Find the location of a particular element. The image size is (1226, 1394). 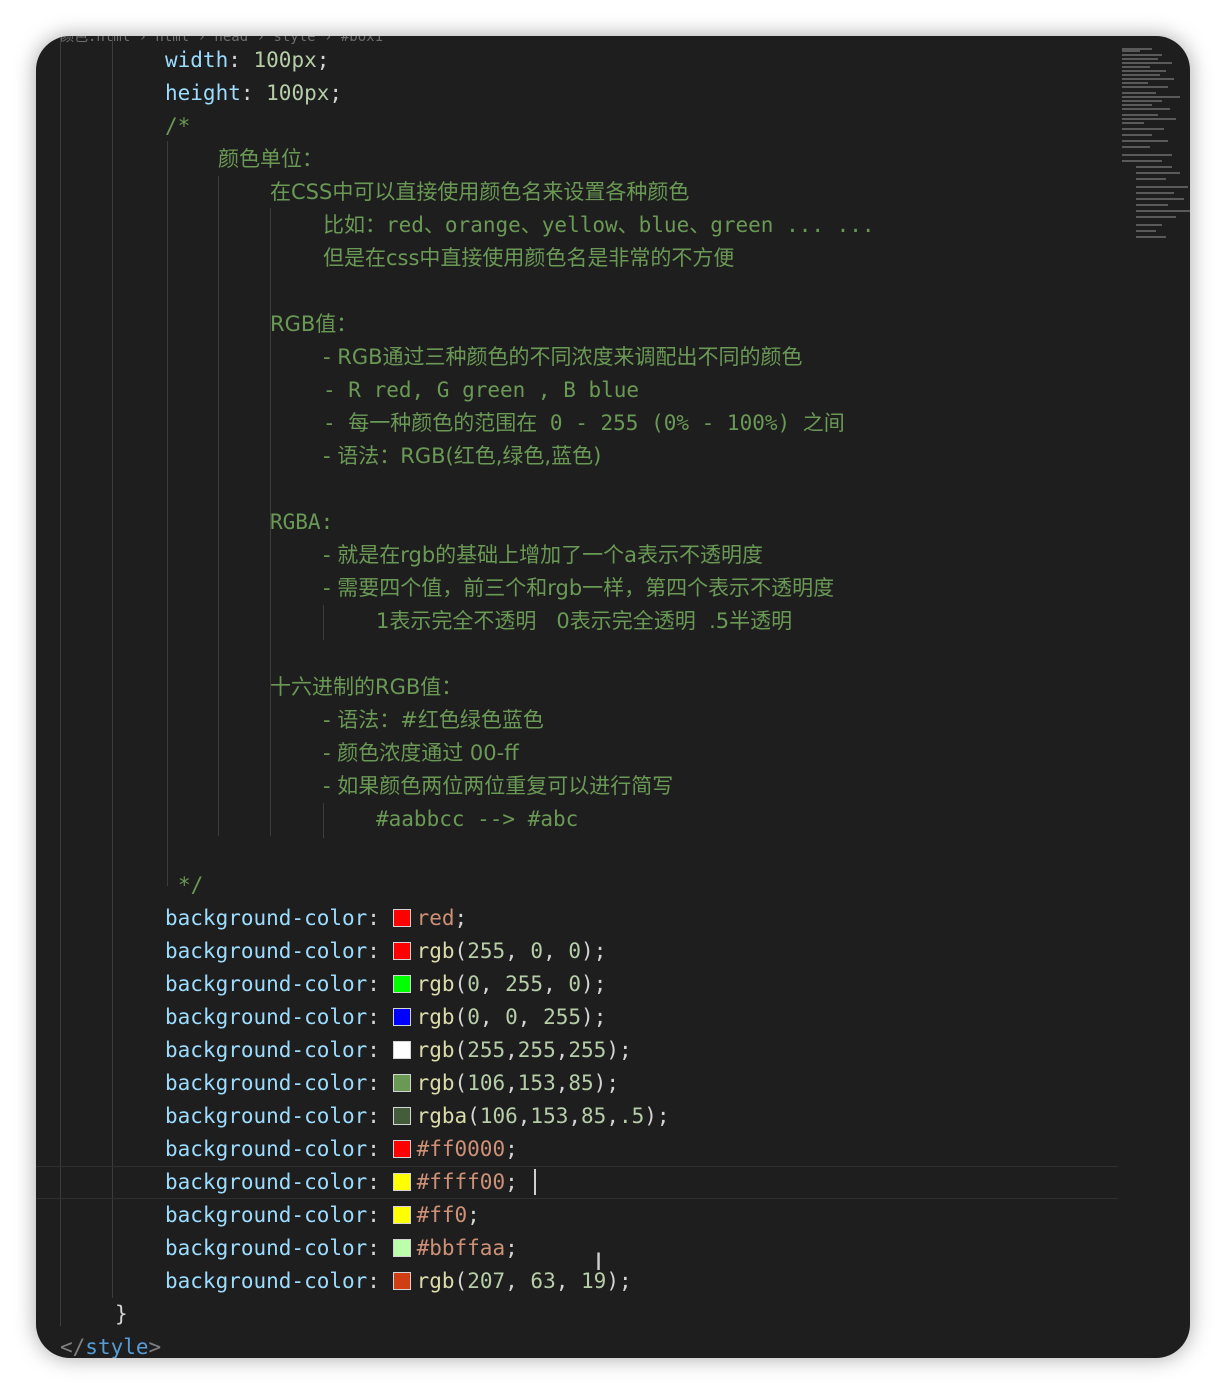

comment-line: RGB值： is located at coordinates (314, 324).